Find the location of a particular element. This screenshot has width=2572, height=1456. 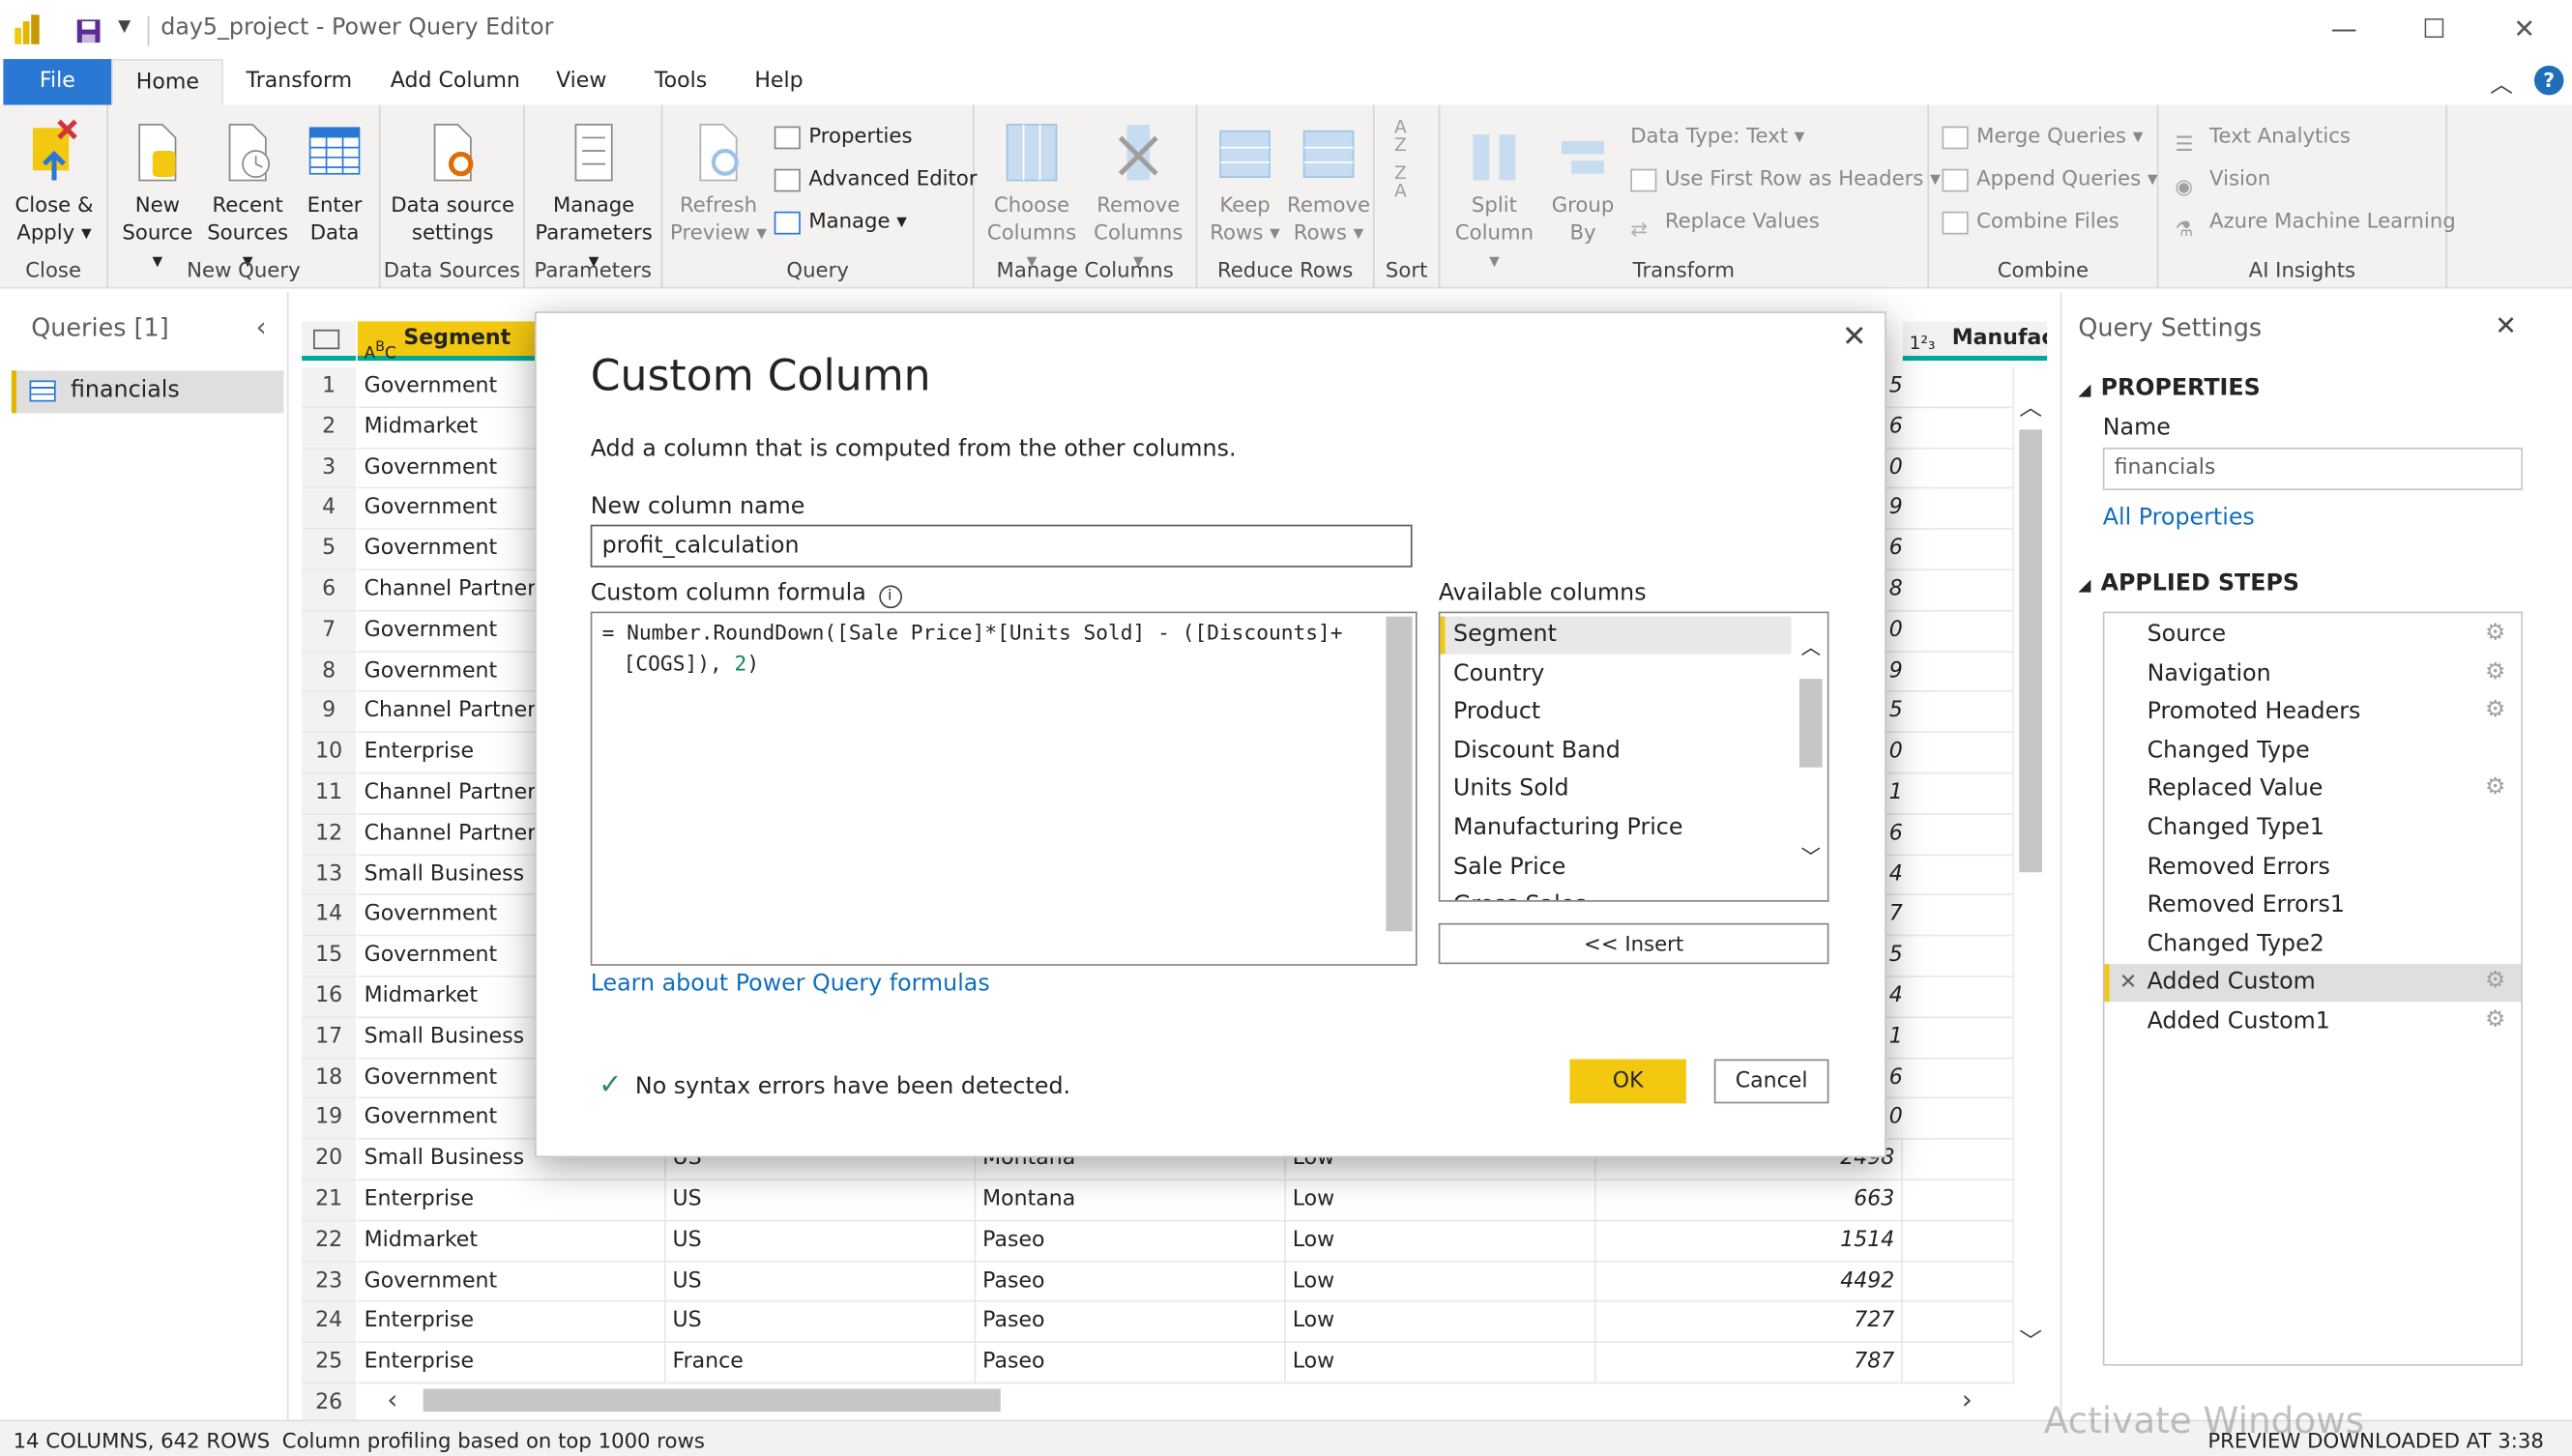

manage-parameters-button: Manage Parameters ▾ is located at coordinates (593, 196).